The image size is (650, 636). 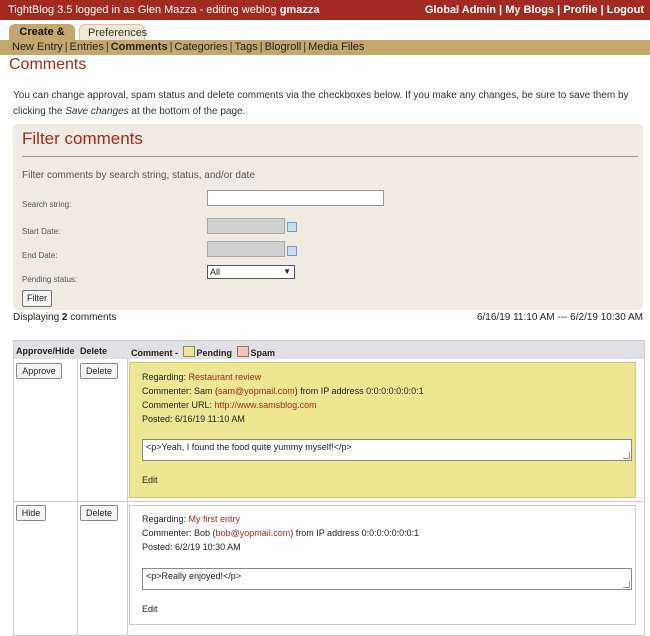 What do you see at coordinates (93, 317) in the screenshot?
I see `displaying-suffix: comments` at bounding box center [93, 317].